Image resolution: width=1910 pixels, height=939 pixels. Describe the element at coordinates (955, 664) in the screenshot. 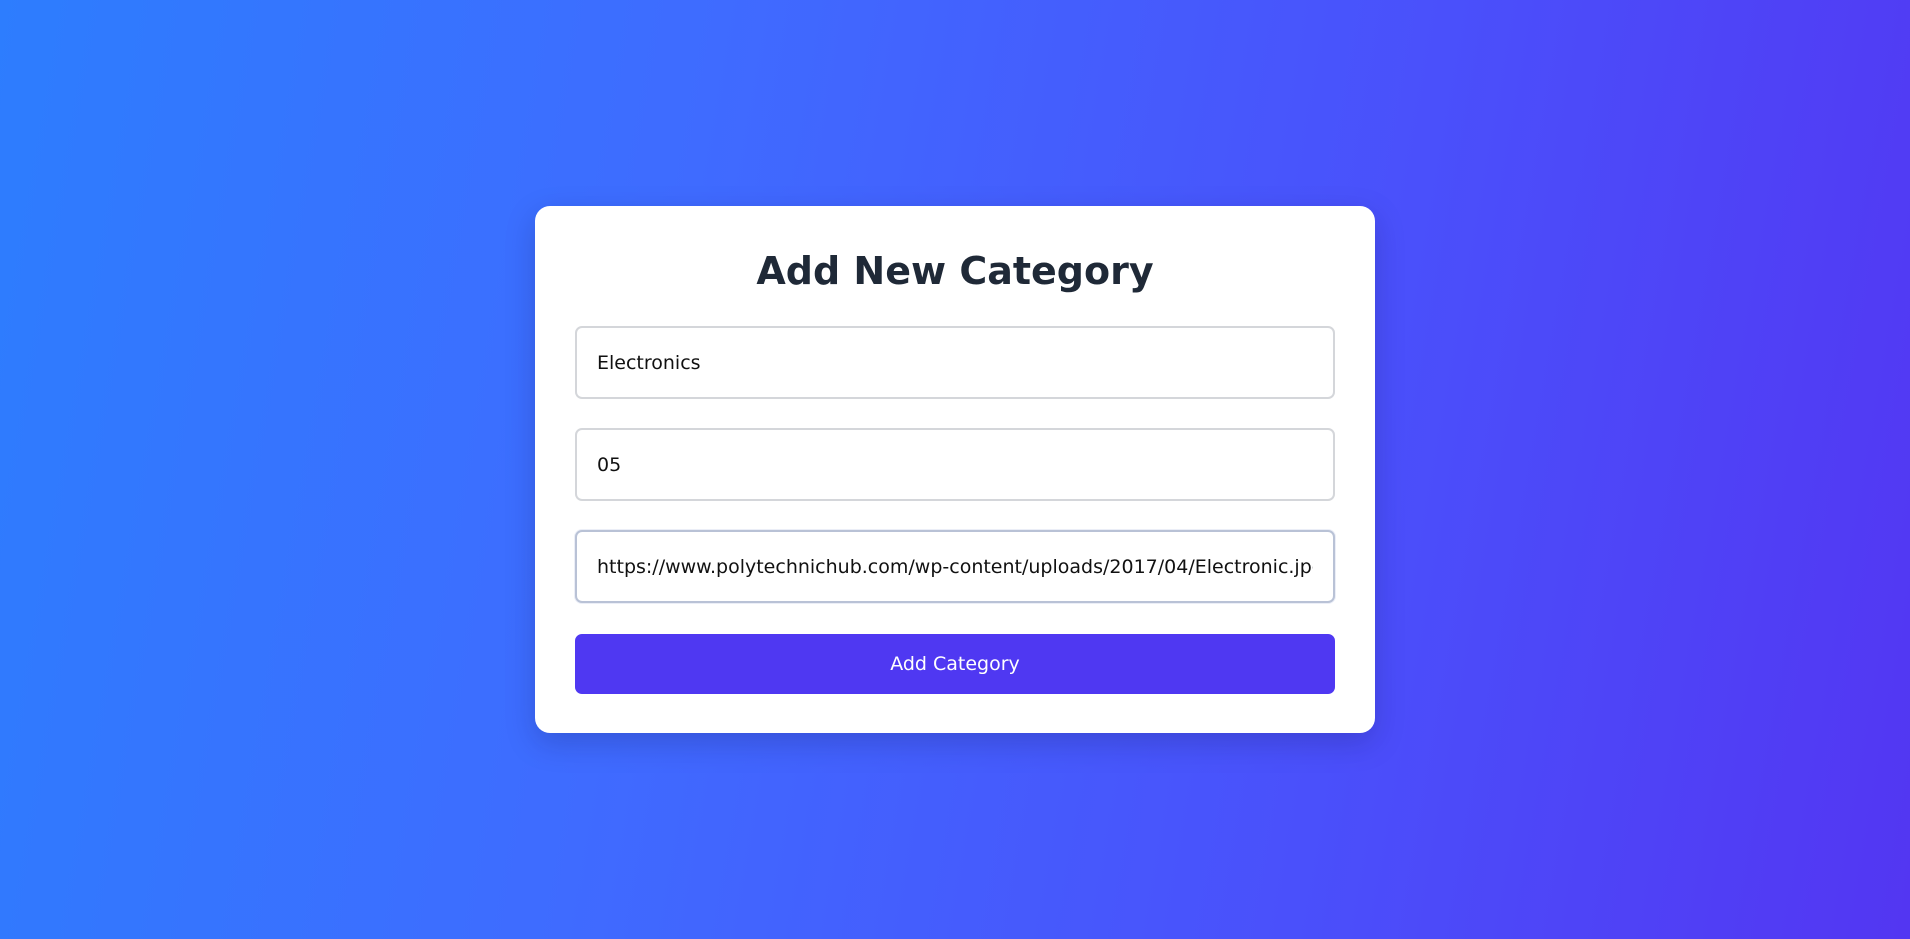

I see `add-category-button: Add Category` at that location.